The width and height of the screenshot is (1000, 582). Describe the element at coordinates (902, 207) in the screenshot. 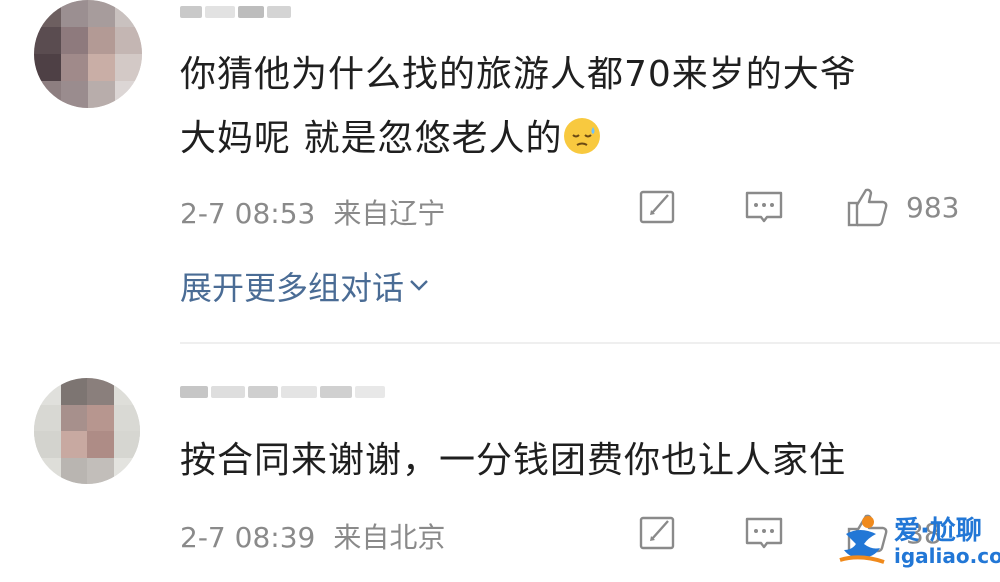

I see `like-button: 983` at that location.